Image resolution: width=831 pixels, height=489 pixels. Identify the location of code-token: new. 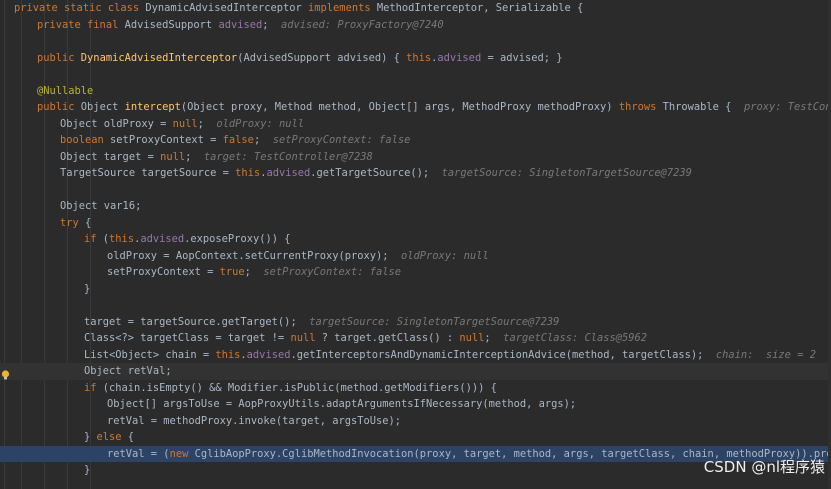
(182, 453).